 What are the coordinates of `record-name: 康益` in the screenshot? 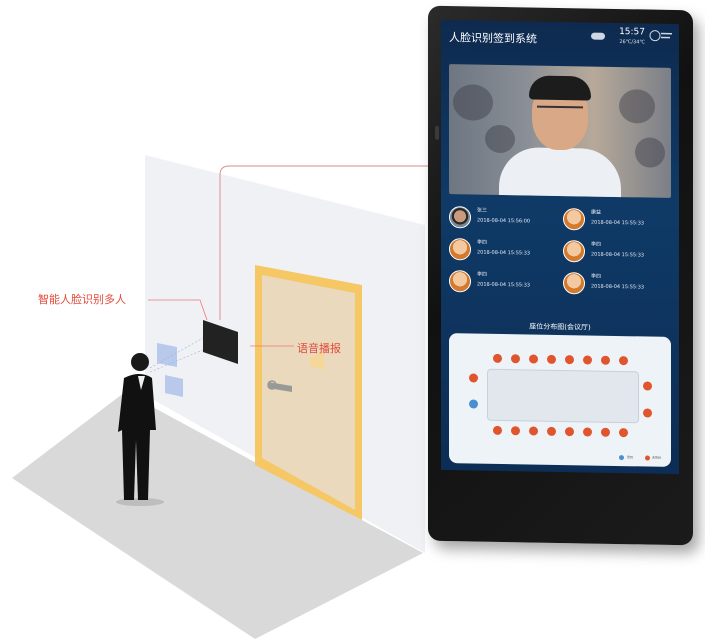 It's located at (596, 212).